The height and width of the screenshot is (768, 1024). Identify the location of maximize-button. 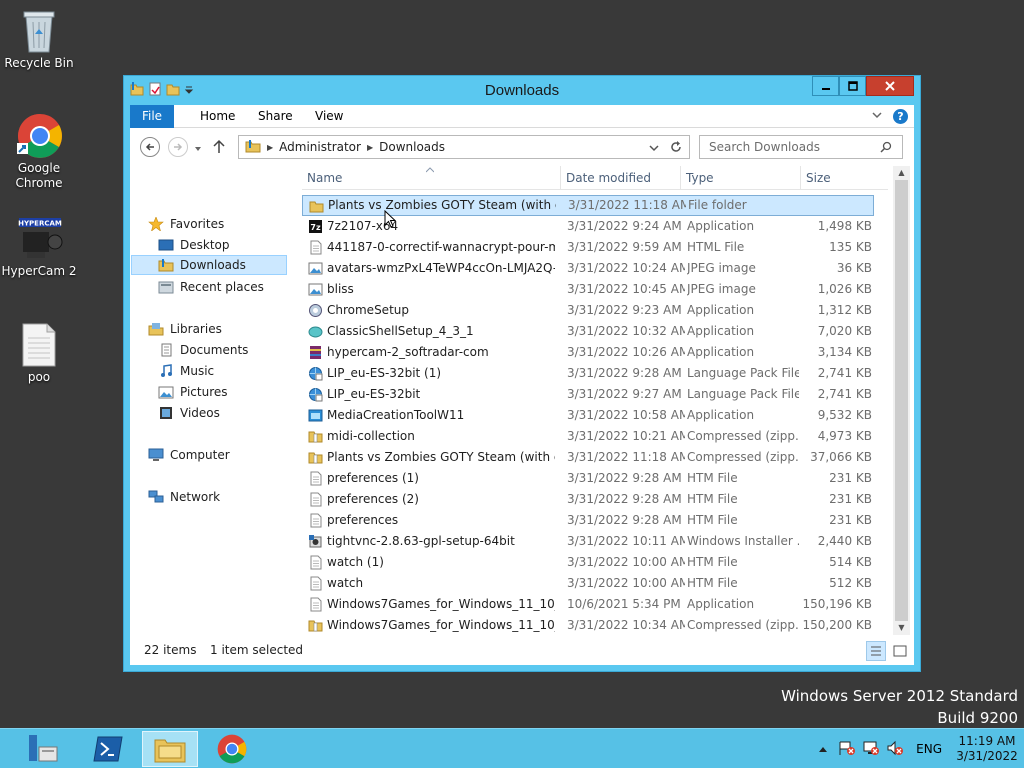
(852, 86).